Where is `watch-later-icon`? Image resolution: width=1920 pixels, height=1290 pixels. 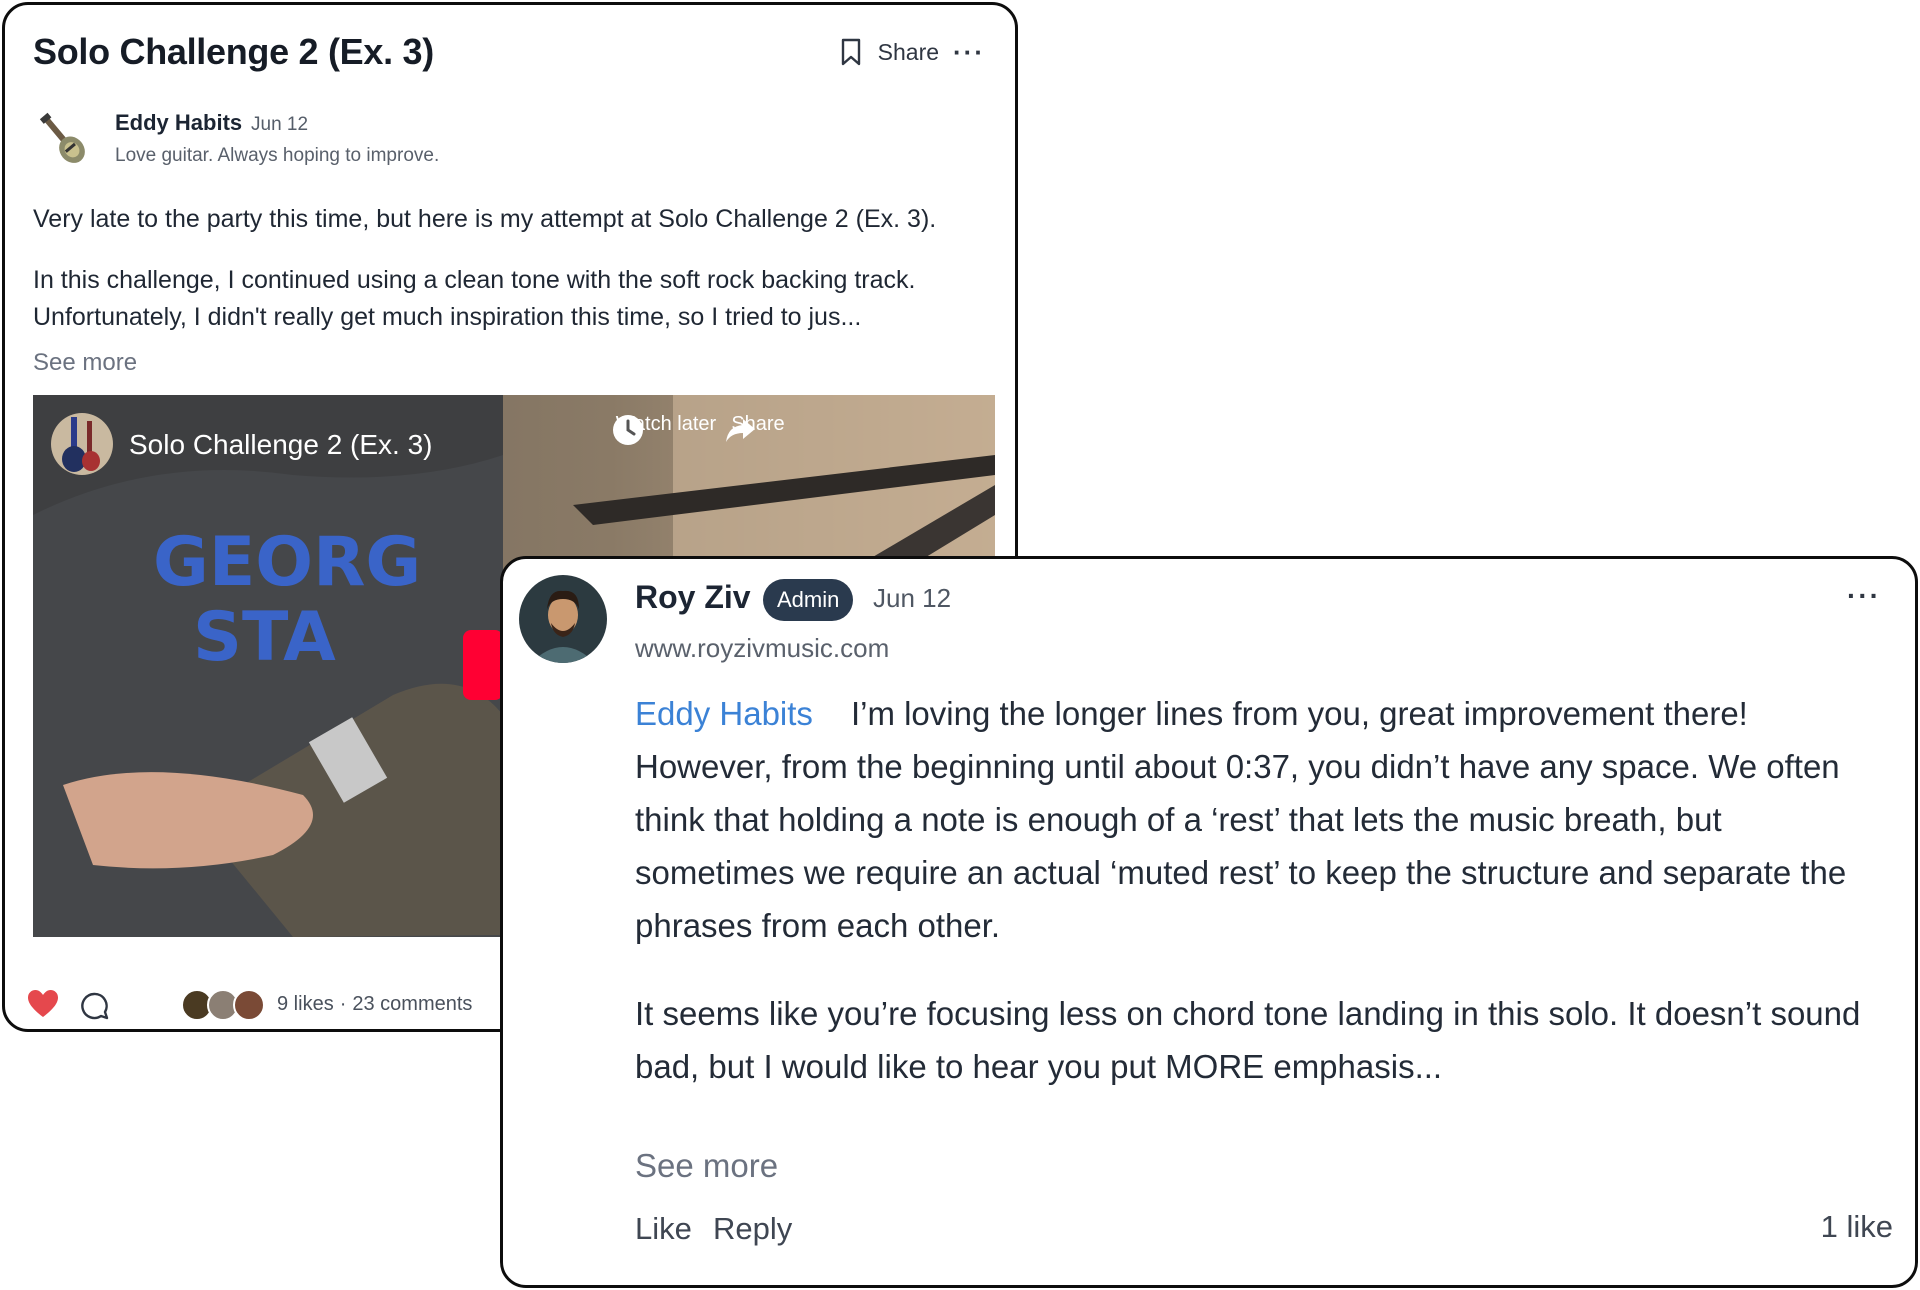
watch-later-icon is located at coordinates (628, 430).